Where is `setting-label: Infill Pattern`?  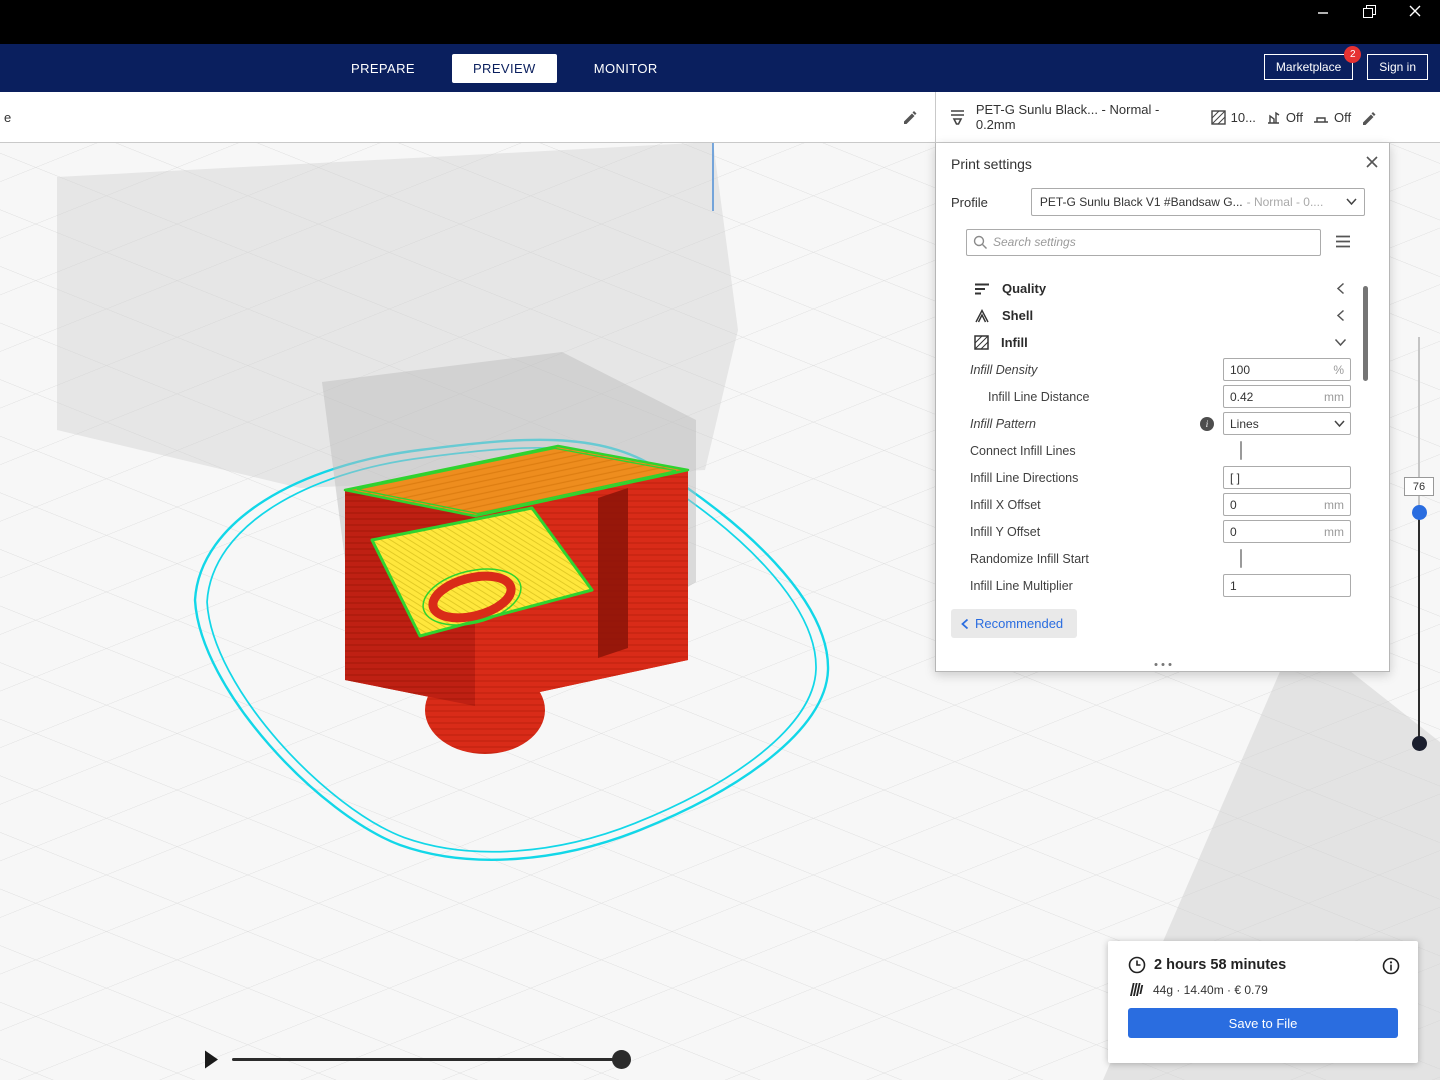
setting-label: Infill Pattern is located at coordinates (1003, 423).